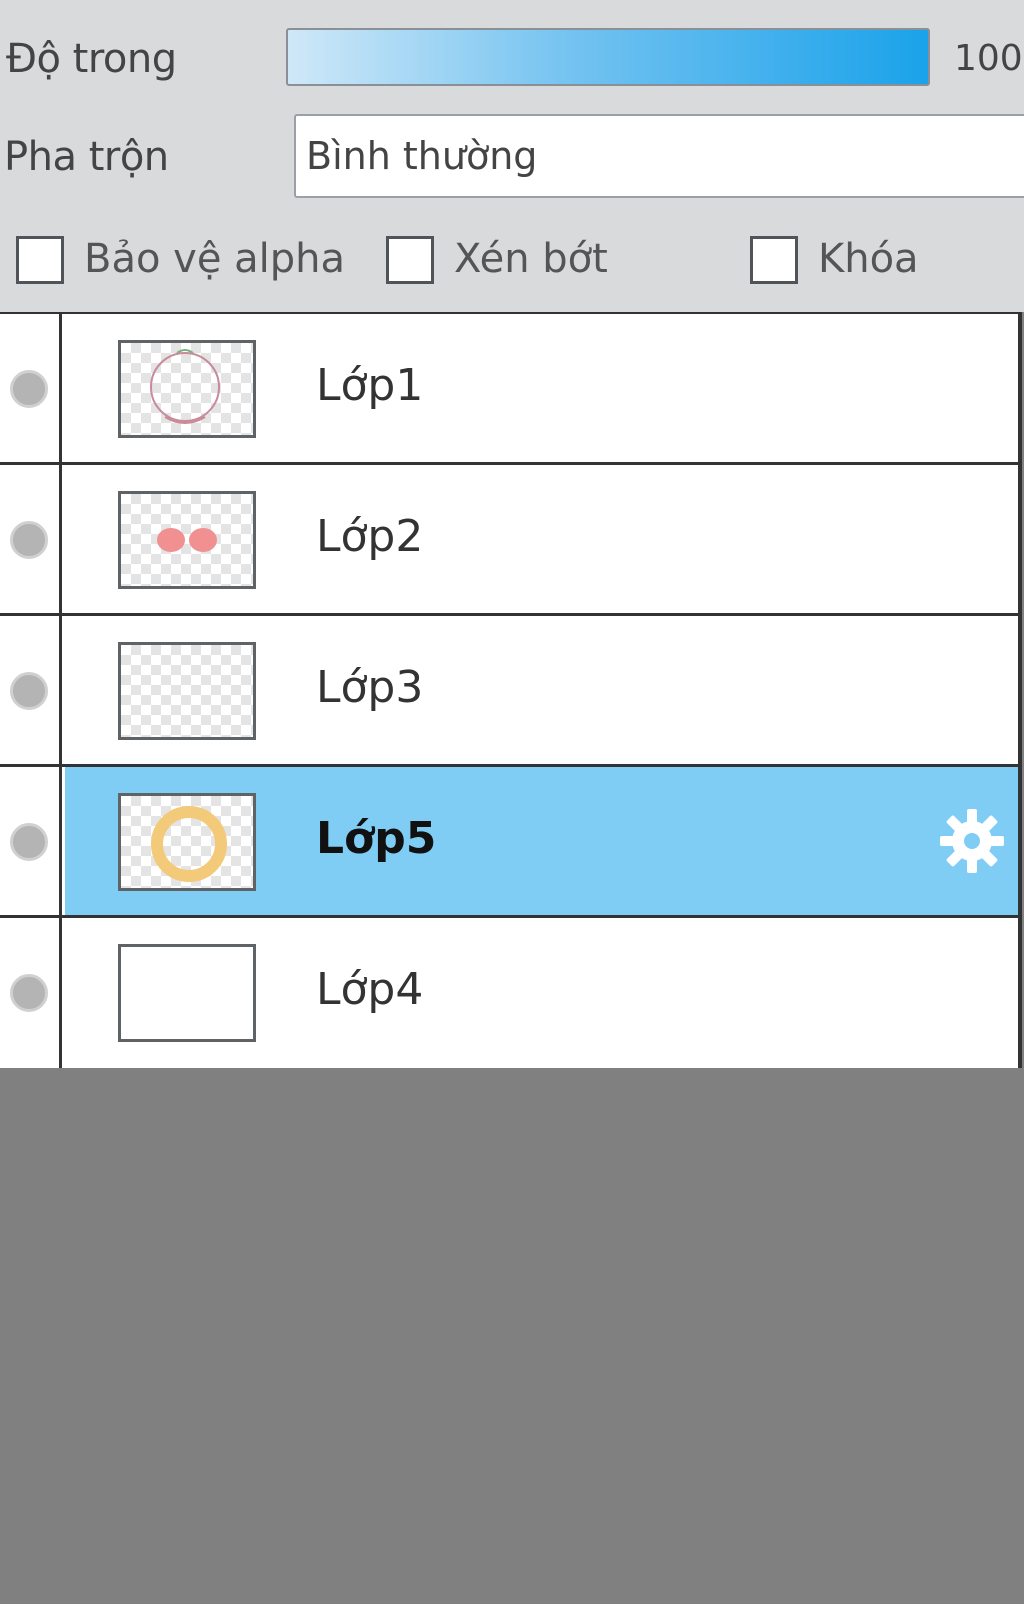 Image resolution: width=1024 pixels, height=1604 pixels. I want to click on layer-row: Lớp3, so click(511, 691).